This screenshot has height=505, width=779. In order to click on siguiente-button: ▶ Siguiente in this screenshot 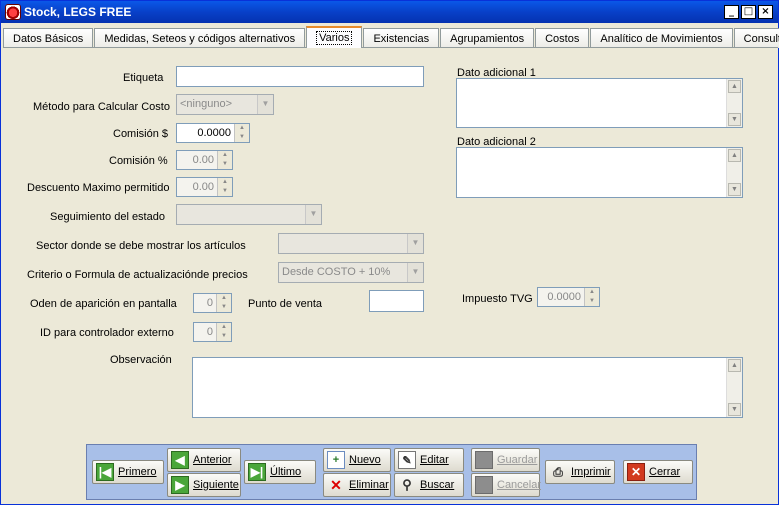, I will do `click(204, 485)`.